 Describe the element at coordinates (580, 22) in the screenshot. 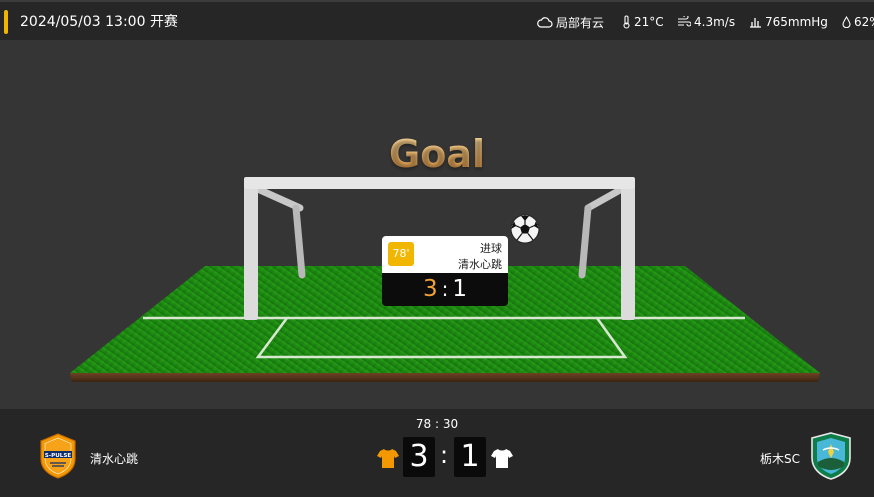

I see `weather-condition-text: 局部有云` at that location.